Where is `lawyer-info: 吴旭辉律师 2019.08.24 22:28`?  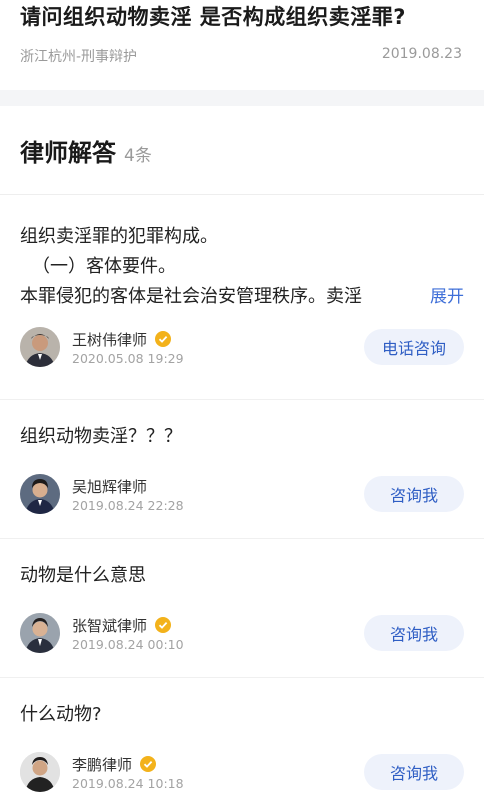 lawyer-info: 吴旭辉律师 2019.08.24 22:28 is located at coordinates (128, 494).